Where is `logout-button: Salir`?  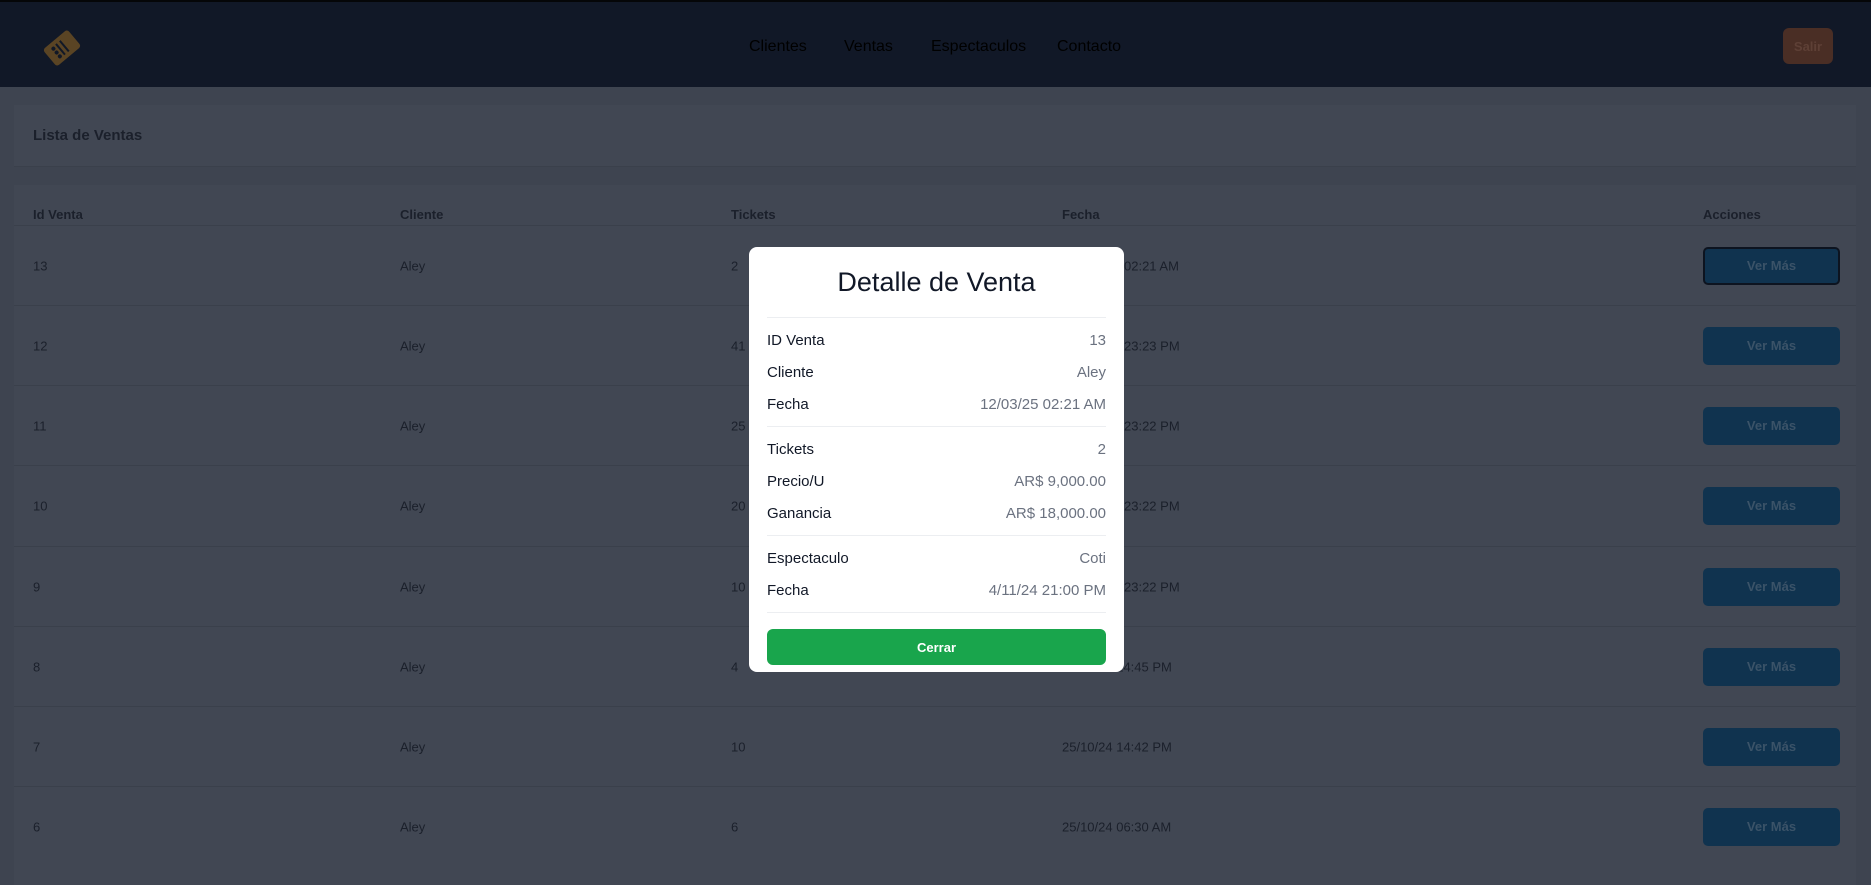 logout-button: Salir is located at coordinates (1808, 46).